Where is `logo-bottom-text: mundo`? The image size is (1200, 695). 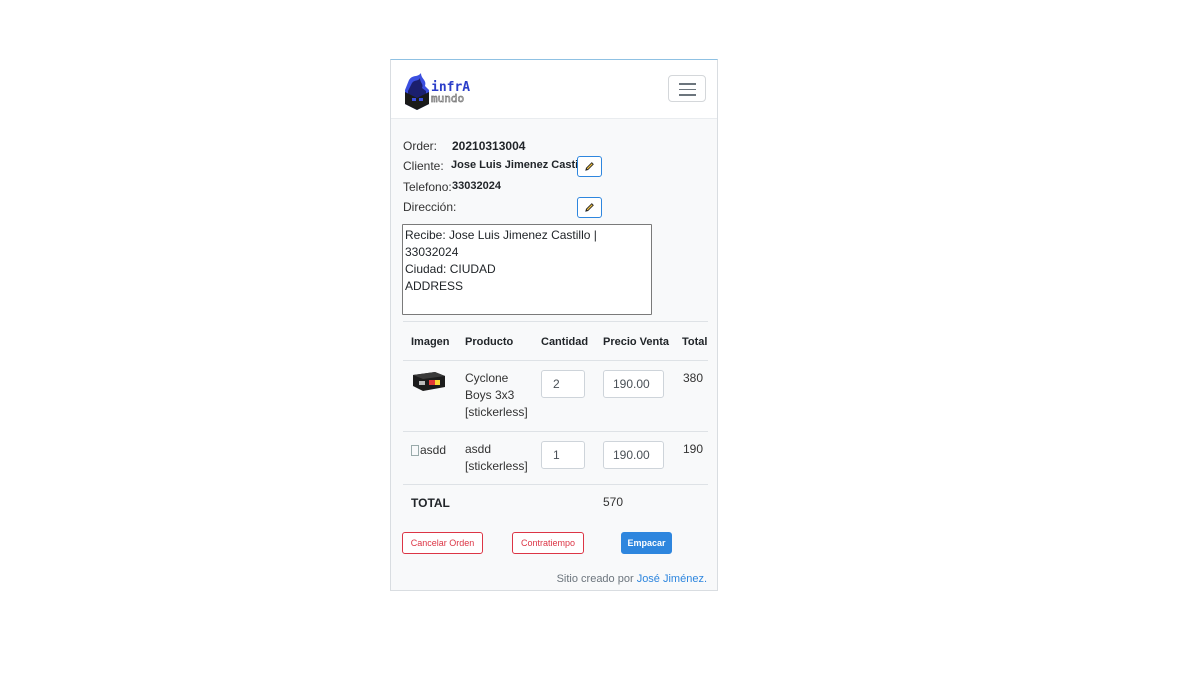 logo-bottom-text: mundo is located at coordinates (447, 98).